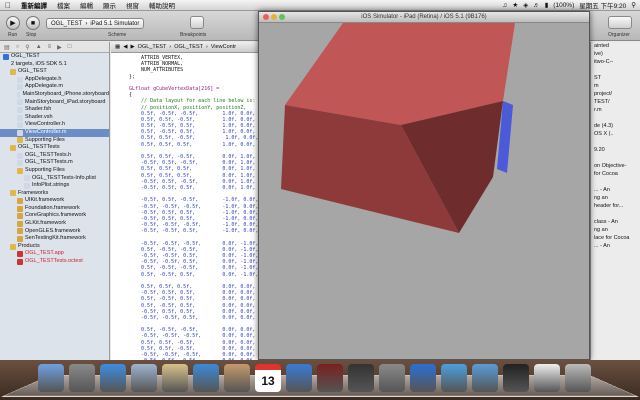 The image size is (640, 400). Describe the element at coordinates (206, 378) in the screenshot. I see `safari-icon` at that location.